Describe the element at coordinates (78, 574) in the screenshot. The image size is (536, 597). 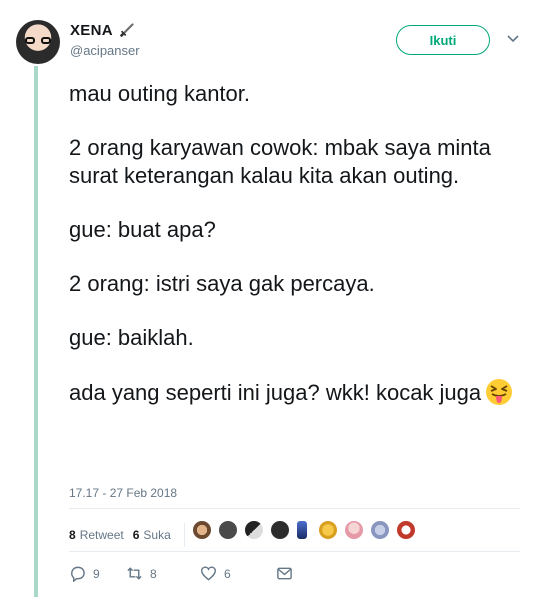
I see `reply-icon` at that location.